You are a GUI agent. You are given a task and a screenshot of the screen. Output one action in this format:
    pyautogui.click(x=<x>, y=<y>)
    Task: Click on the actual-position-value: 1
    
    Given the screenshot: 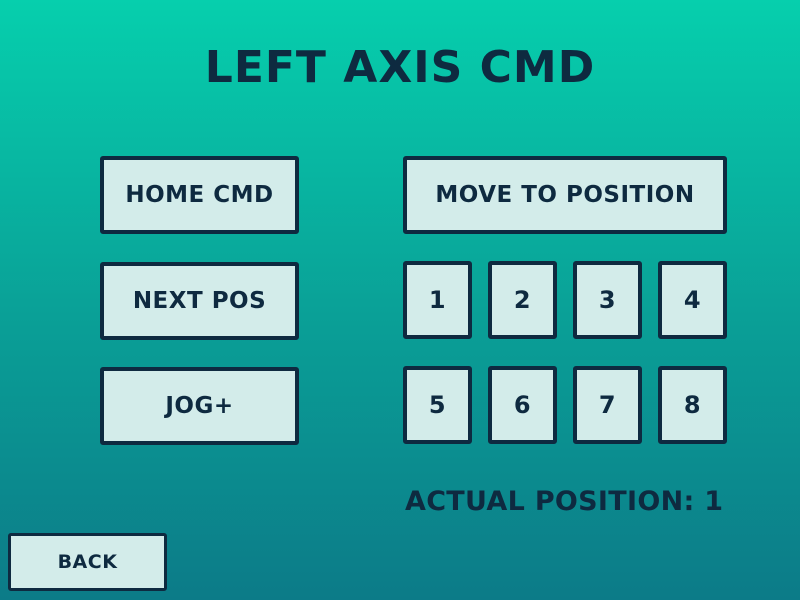 What is the action you would take?
    pyautogui.click(x=714, y=501)
    